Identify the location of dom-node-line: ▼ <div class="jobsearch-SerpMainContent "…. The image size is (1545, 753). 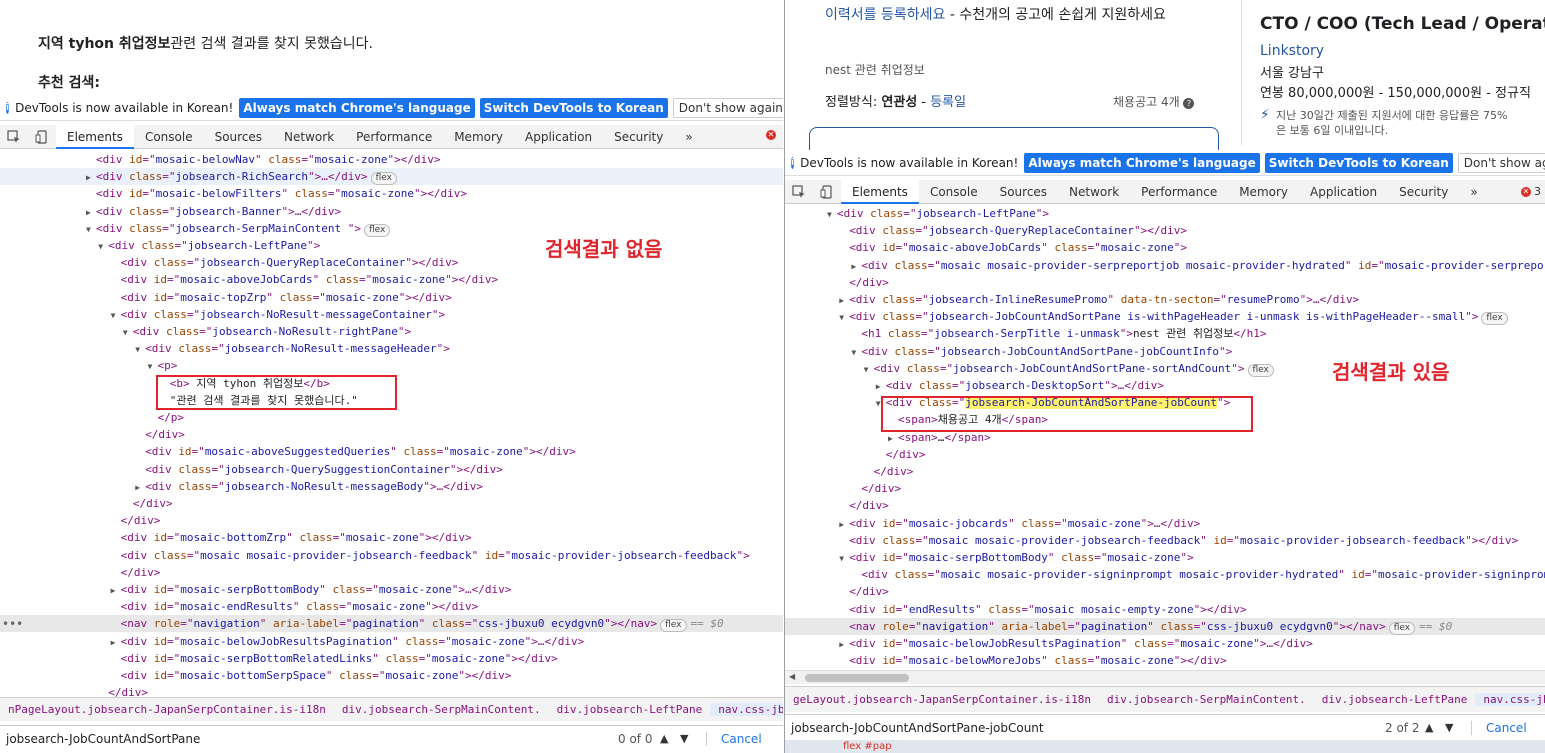
(391, 228).